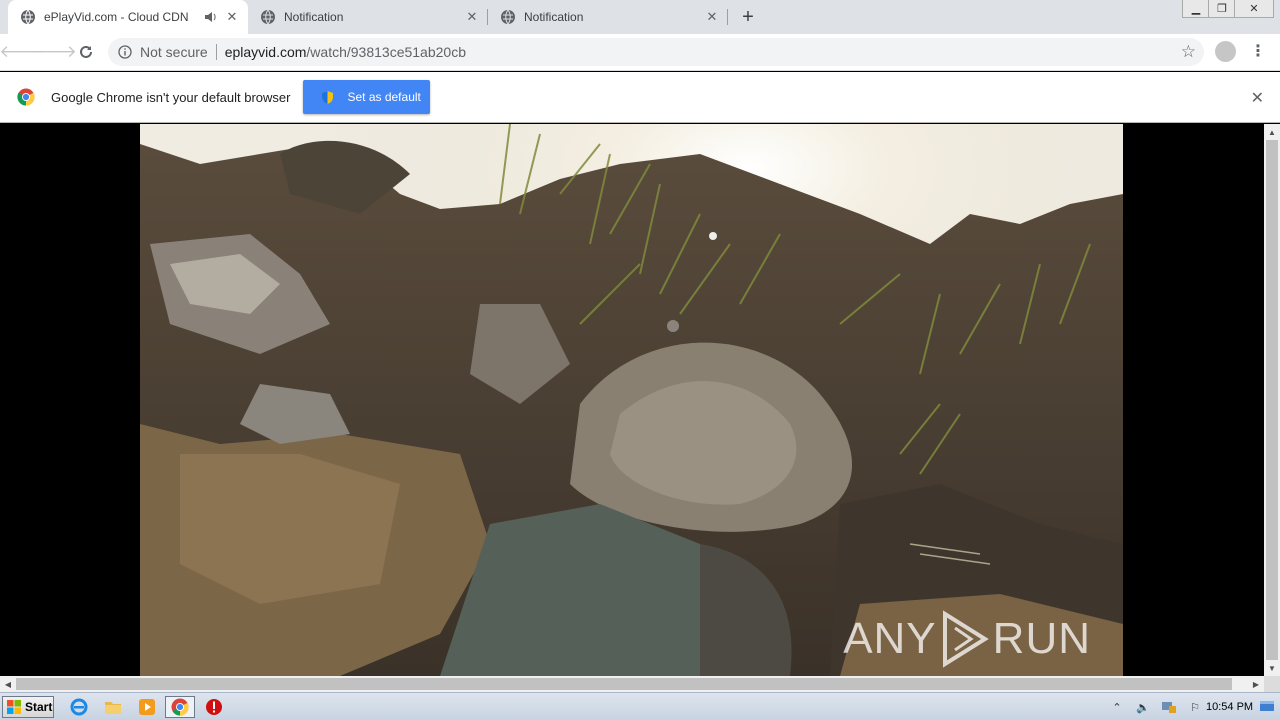 The width and height of the screenshot is (1280, 720). I want to click on play-triangle-icon, so click(965, 639).